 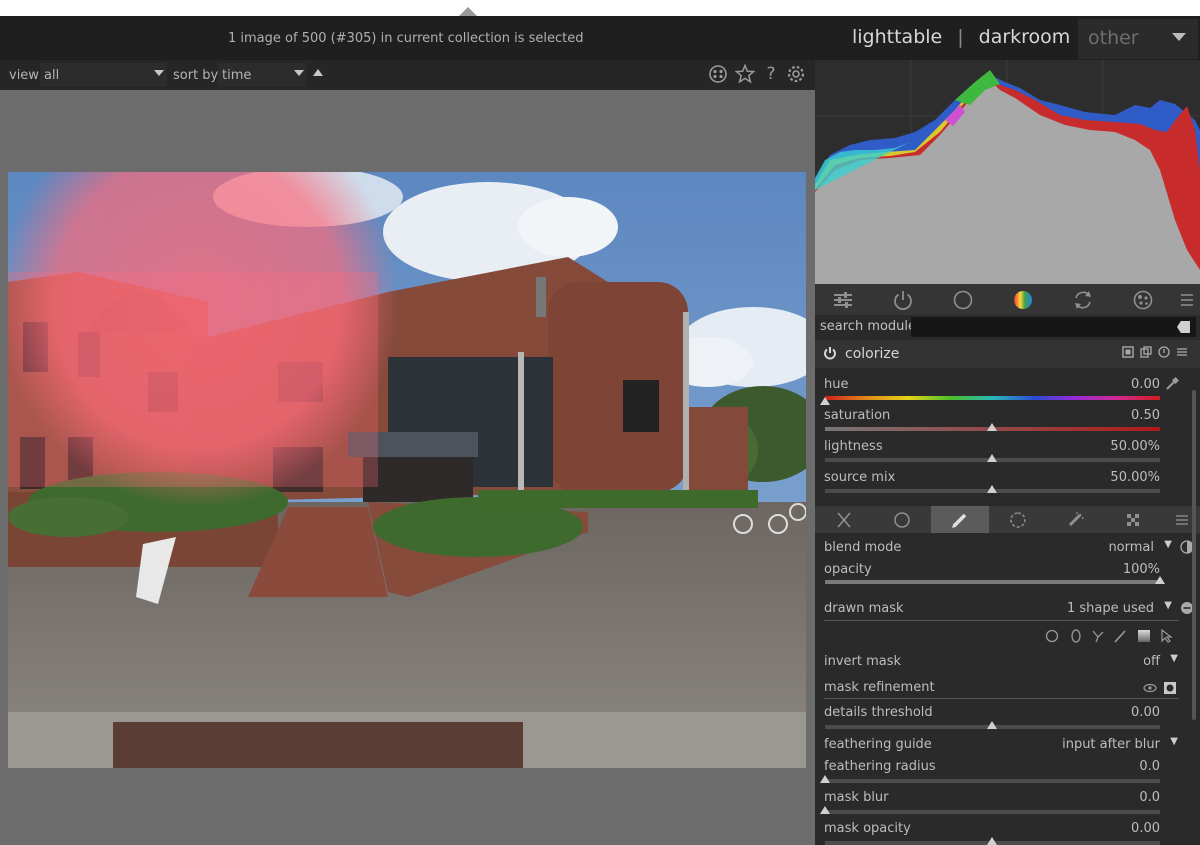 What do you see at coordinates (1007, 354) in the screenshot?
I see `colorize-module-header: colorize` at bounding box center [1007, 354].